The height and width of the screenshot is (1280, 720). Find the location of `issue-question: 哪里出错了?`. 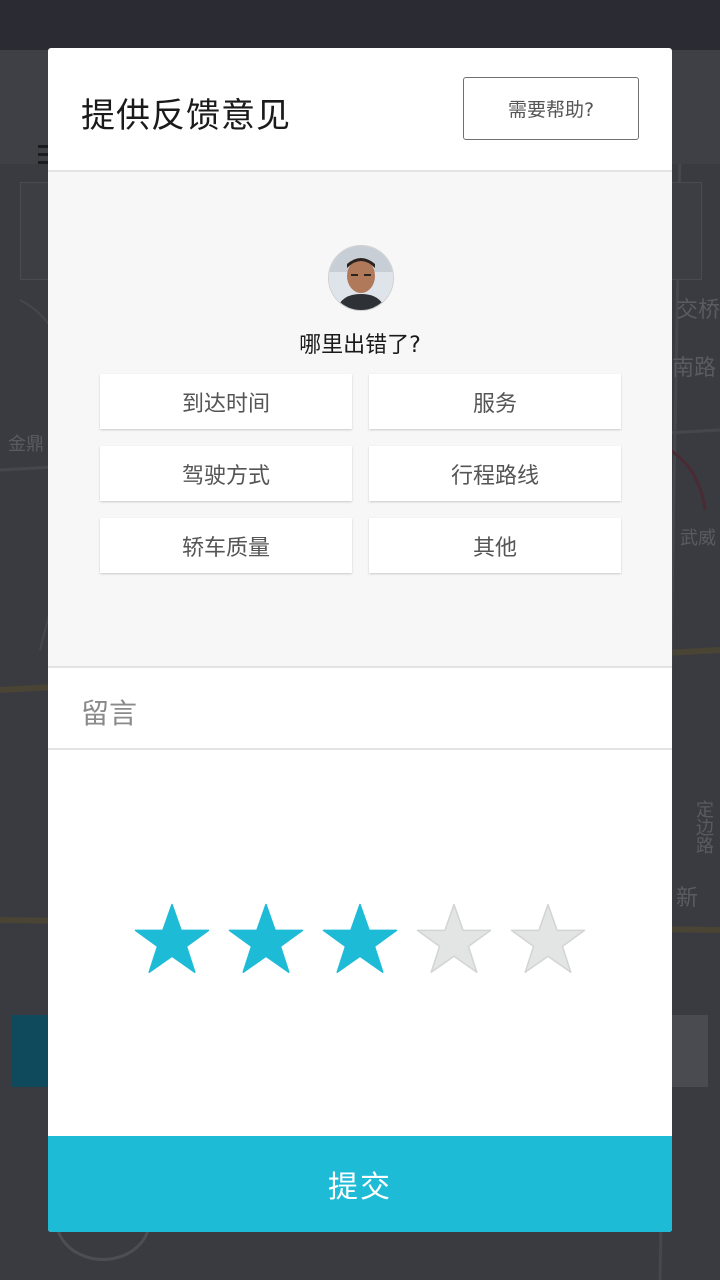

issue-question: 哪里出错了? is located at coordinates (360, 345).